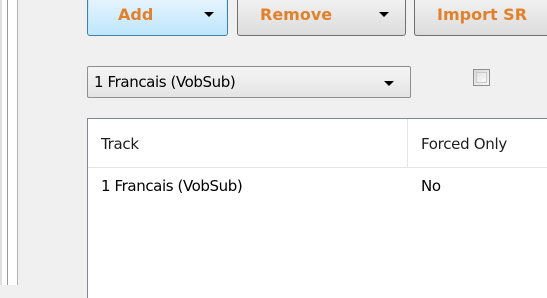  I want to click on window-border-inner-line, so click(7, 142).